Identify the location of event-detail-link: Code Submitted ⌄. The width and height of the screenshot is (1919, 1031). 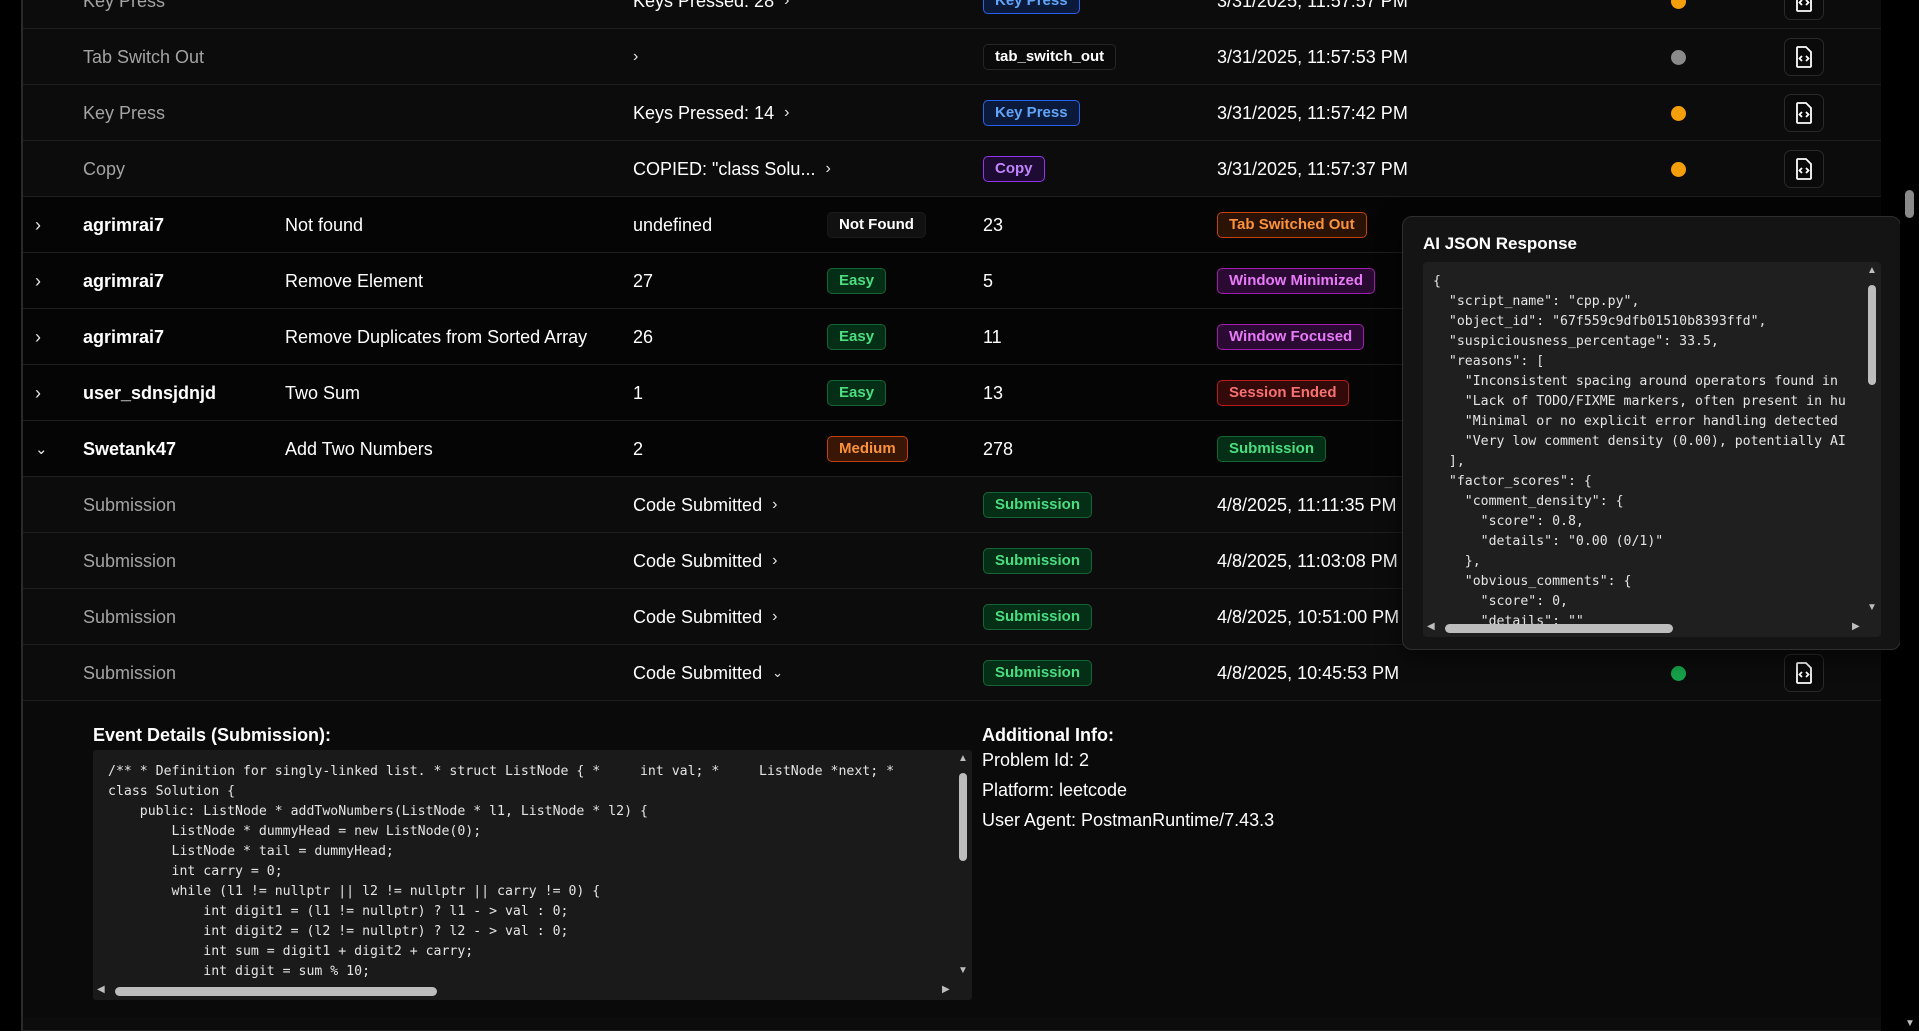
(708, 673).